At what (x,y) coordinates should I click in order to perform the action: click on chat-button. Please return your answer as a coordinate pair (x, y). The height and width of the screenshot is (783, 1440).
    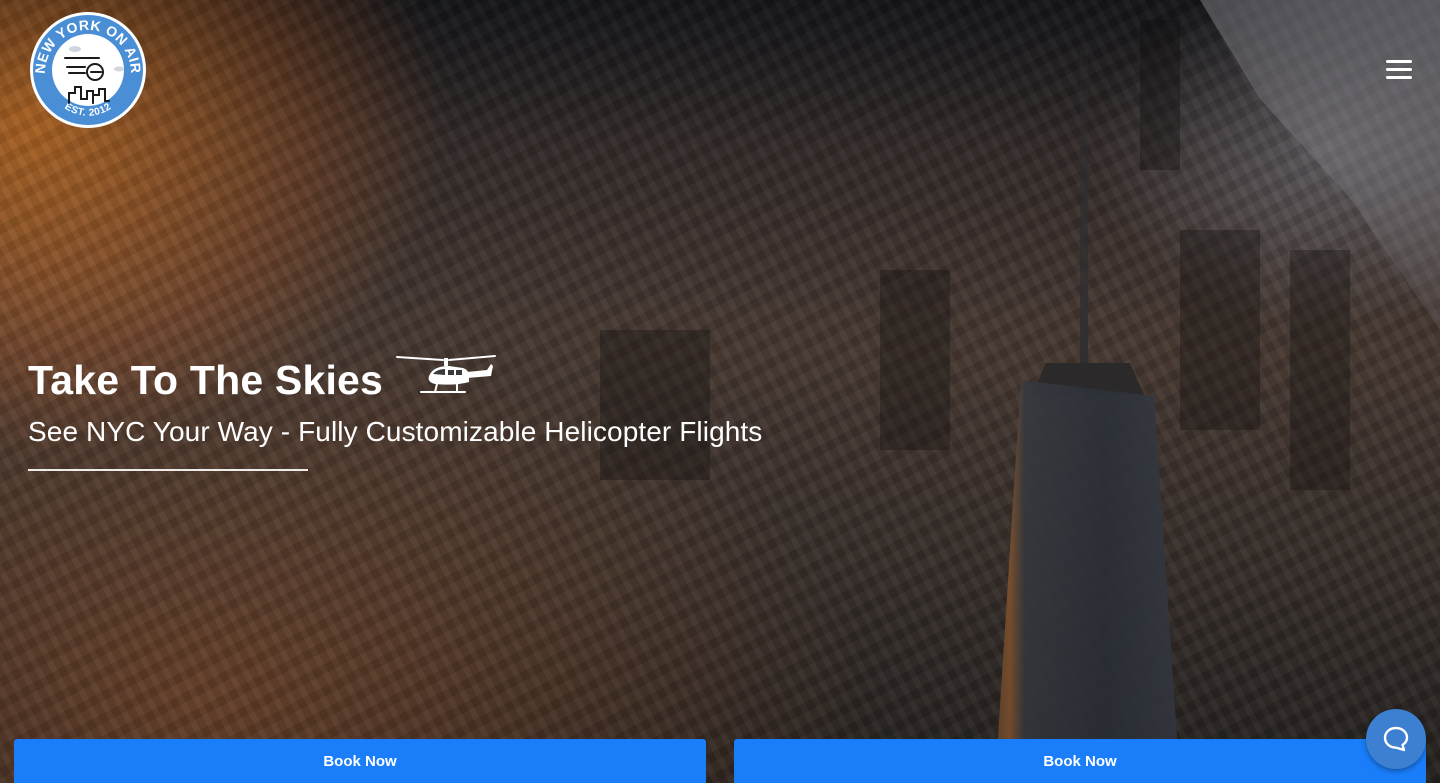
    Looking at the image, I should click on (1396, 739).